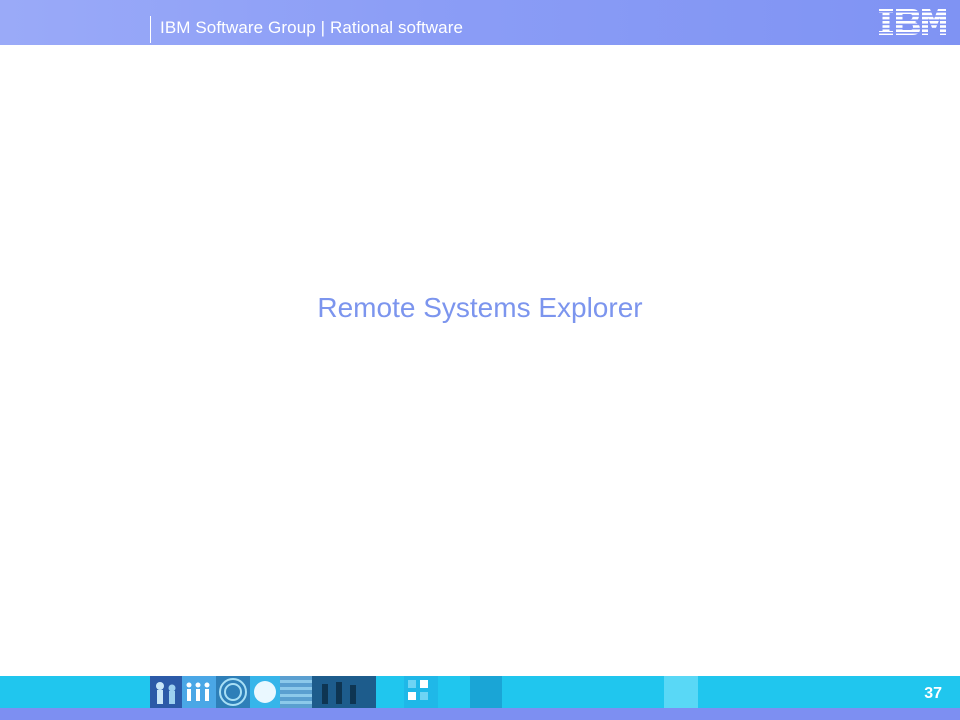  I want to click on decorative-image-strip-icon, so click(424, 692).